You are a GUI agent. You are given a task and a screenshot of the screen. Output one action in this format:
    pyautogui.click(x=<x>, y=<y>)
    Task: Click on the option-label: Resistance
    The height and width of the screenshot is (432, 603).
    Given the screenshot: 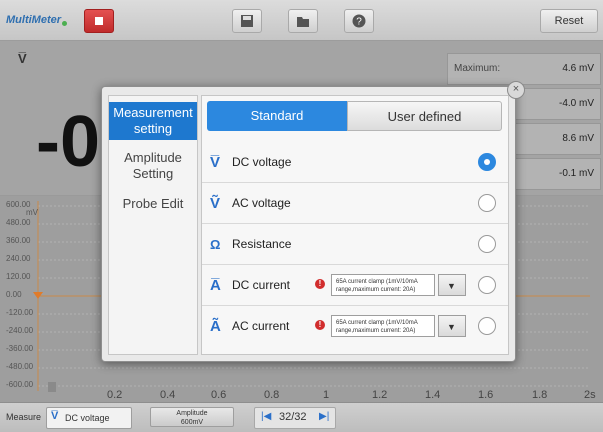 What is the action you would take?
    pyautogui.click(x=262, y=244)
    